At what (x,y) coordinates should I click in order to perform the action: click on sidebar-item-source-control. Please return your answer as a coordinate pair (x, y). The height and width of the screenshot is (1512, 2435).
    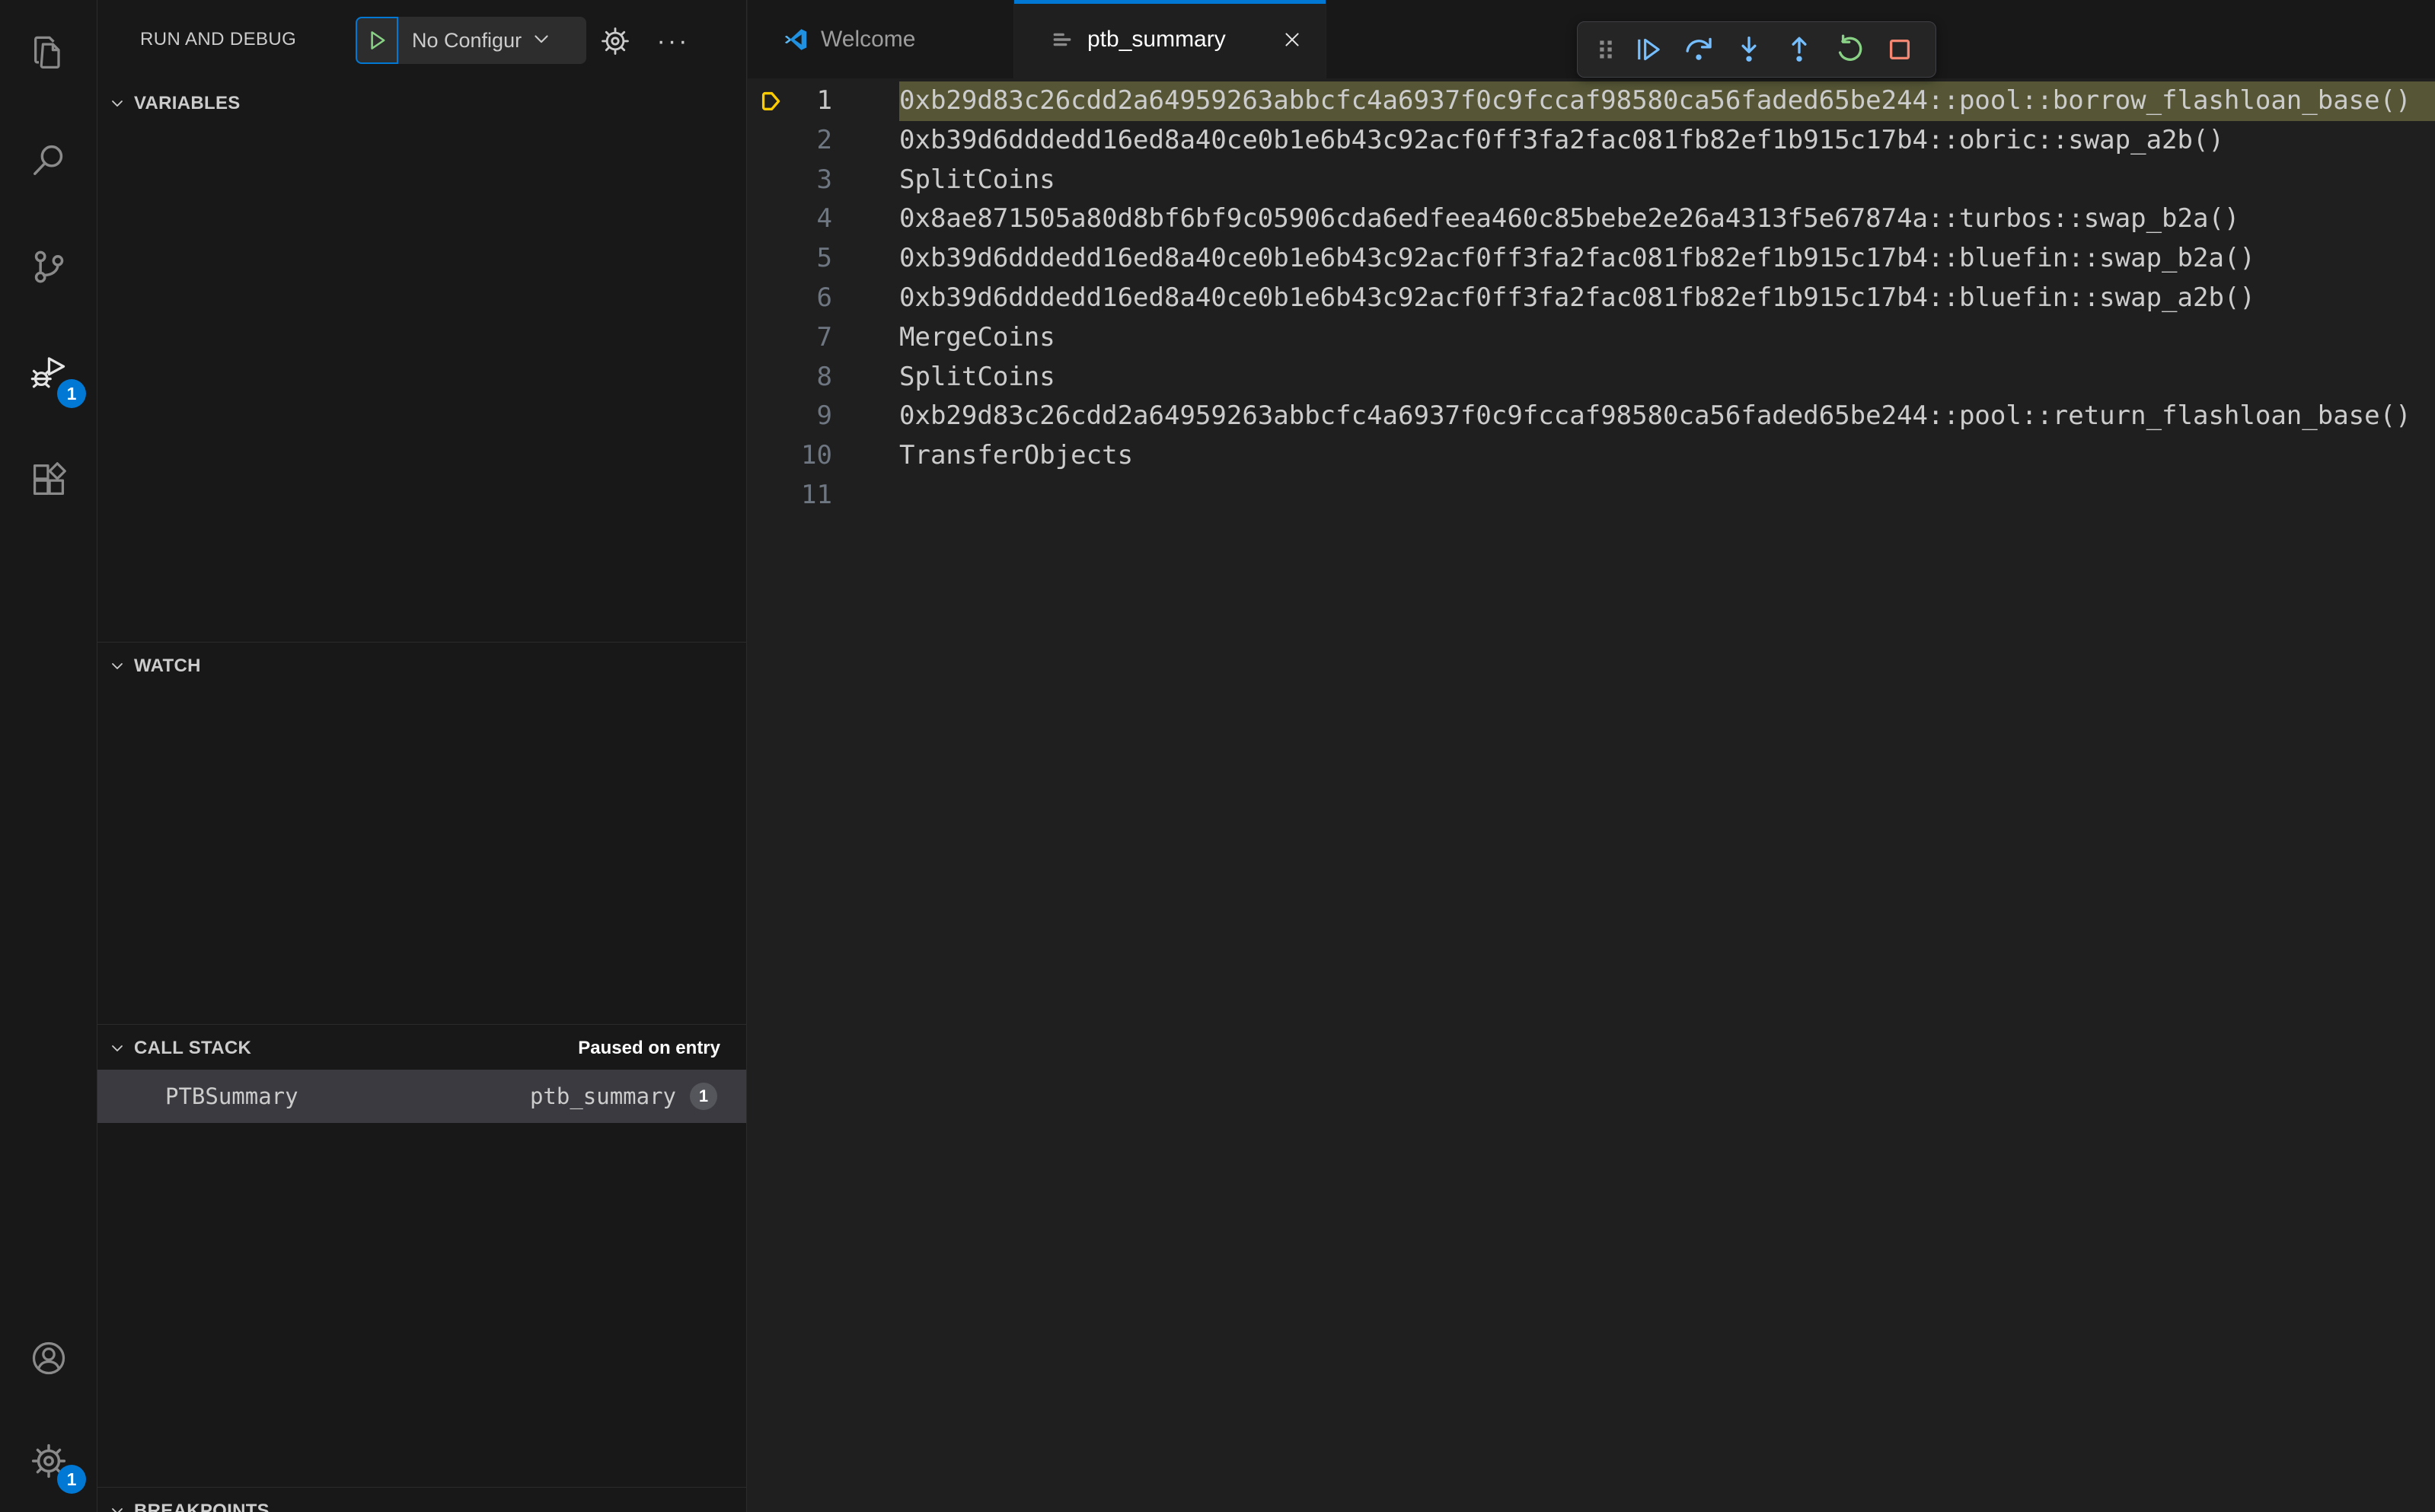
    Looking at the image, I should click on (48, 266).